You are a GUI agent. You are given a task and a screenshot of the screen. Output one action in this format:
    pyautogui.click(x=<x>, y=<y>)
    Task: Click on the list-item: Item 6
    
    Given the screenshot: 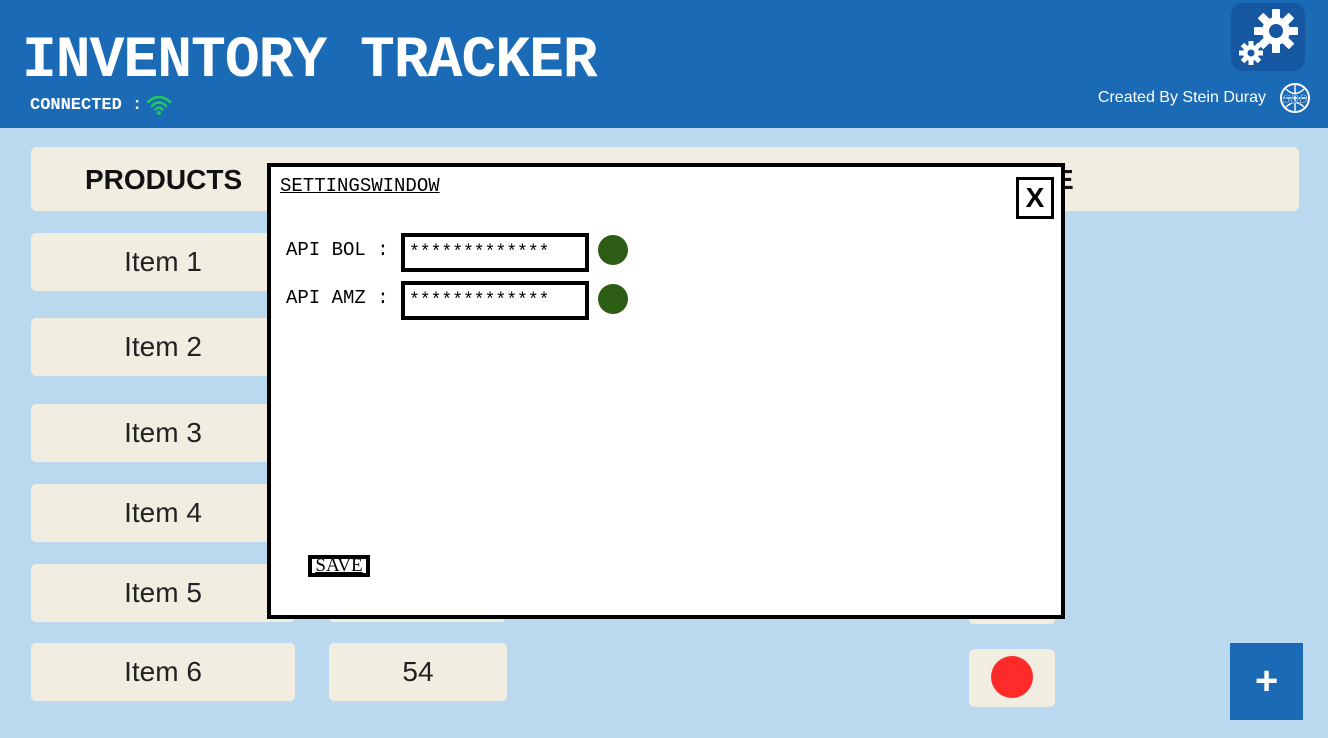 What is the action you would take?
    pyautogui.click(x=163, y=672)
    